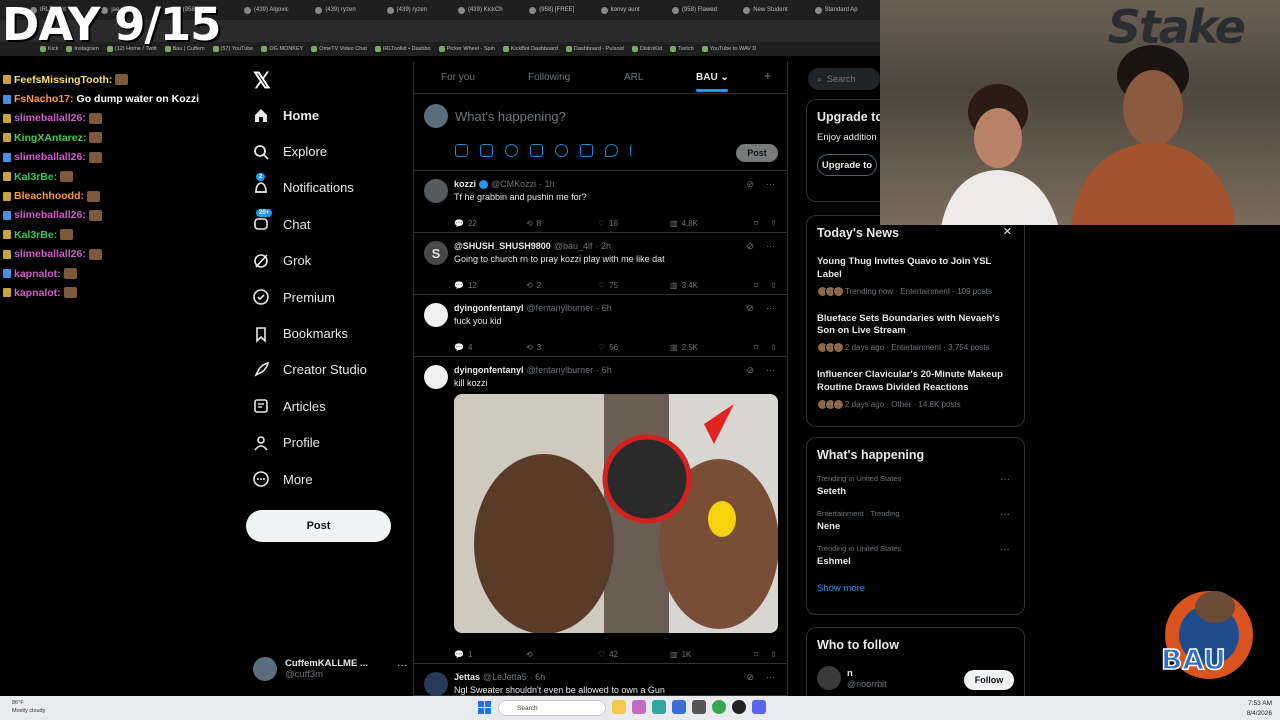  Describe the element at coordinates (467, 677) in the screenshot. I see `tweet-author-name: Jettas` at that location.